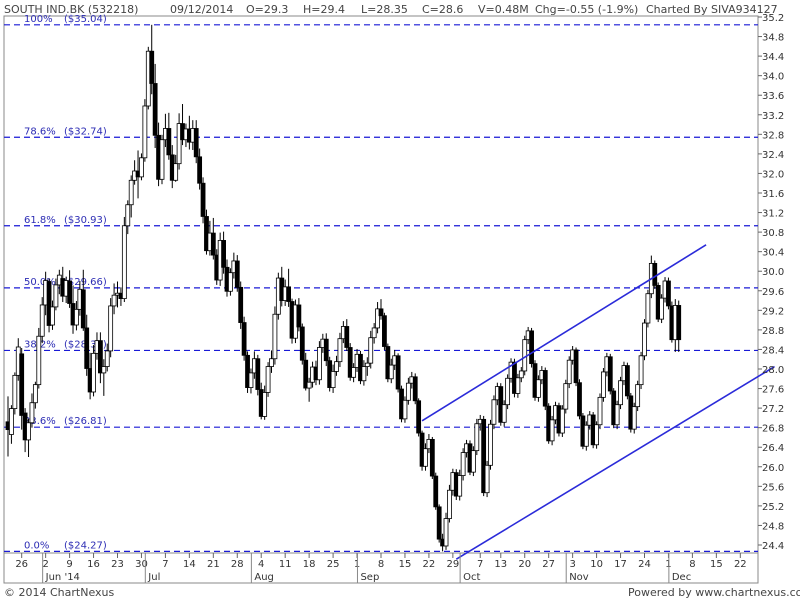  Describe the element at coordinates (85, 19) in the screenshot. I see `fib-price-label: ($35.04)` at that location.